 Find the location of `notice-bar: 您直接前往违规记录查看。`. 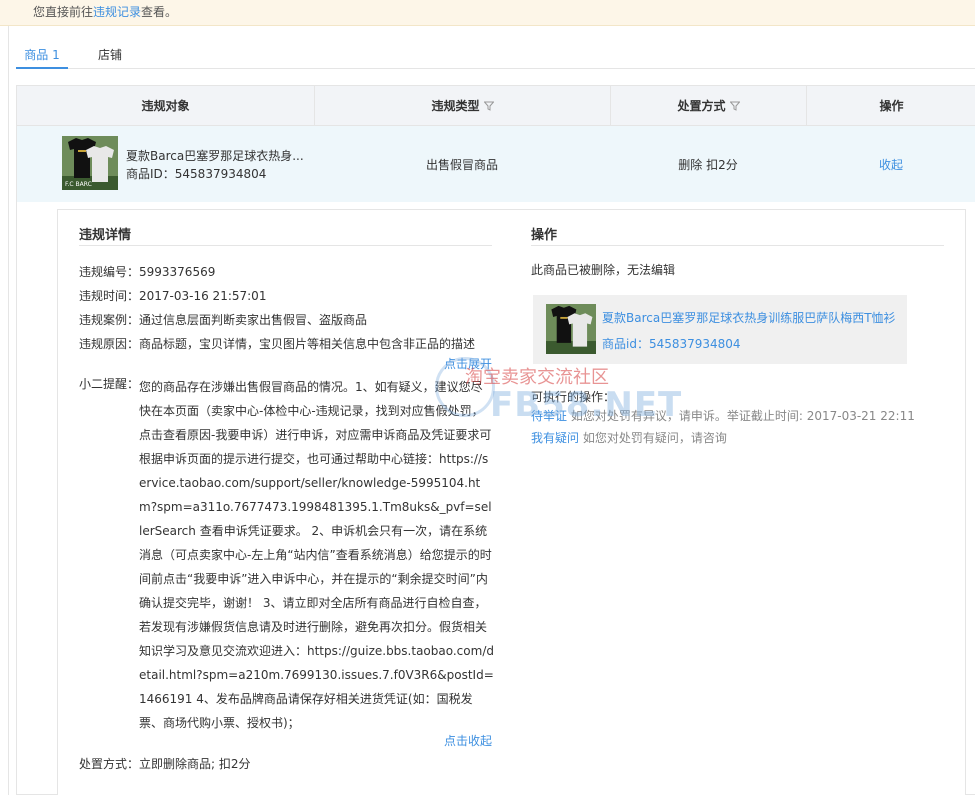

notice-bar: 您直接前往违规记录查看。 is located at coordinates (487, 13).